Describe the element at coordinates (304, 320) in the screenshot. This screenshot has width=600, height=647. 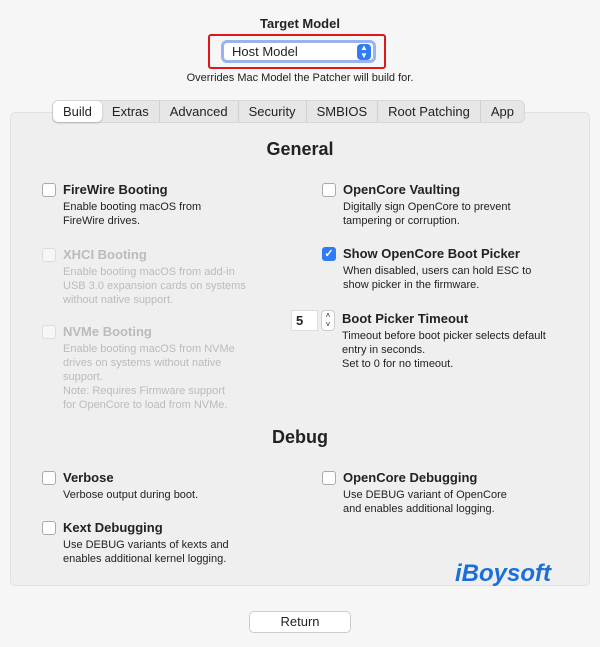
I see `timeout-input: 5` at that location.